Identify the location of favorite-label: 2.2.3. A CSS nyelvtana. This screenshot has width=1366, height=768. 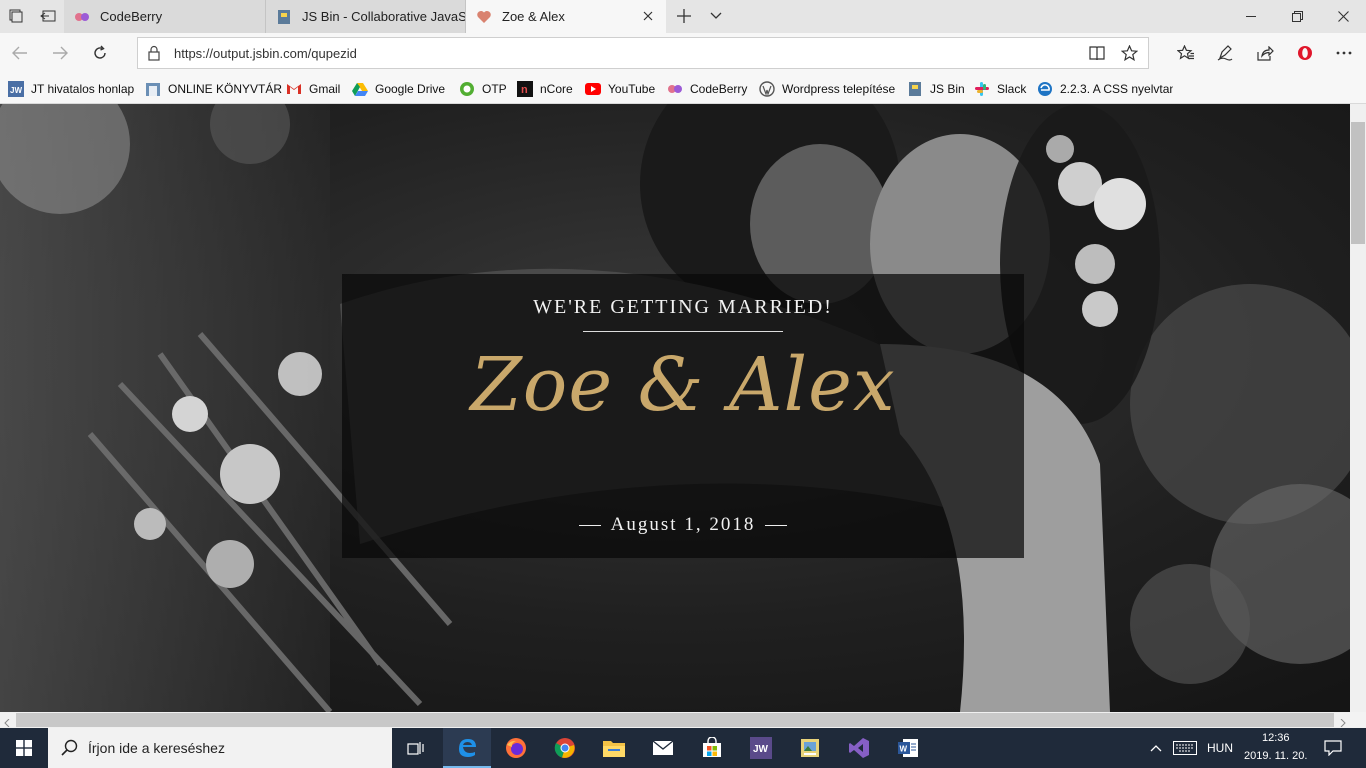
(1116, 89).